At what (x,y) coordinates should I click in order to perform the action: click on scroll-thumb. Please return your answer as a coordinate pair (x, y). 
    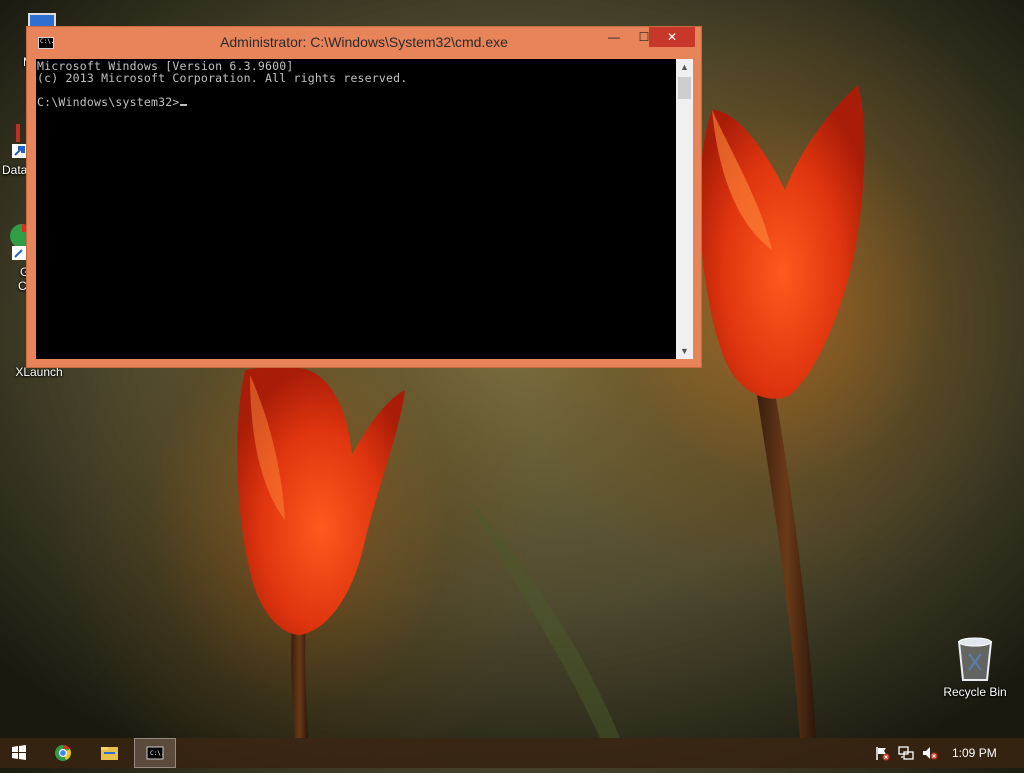
    Looking at the image, I should click on (684, 88).